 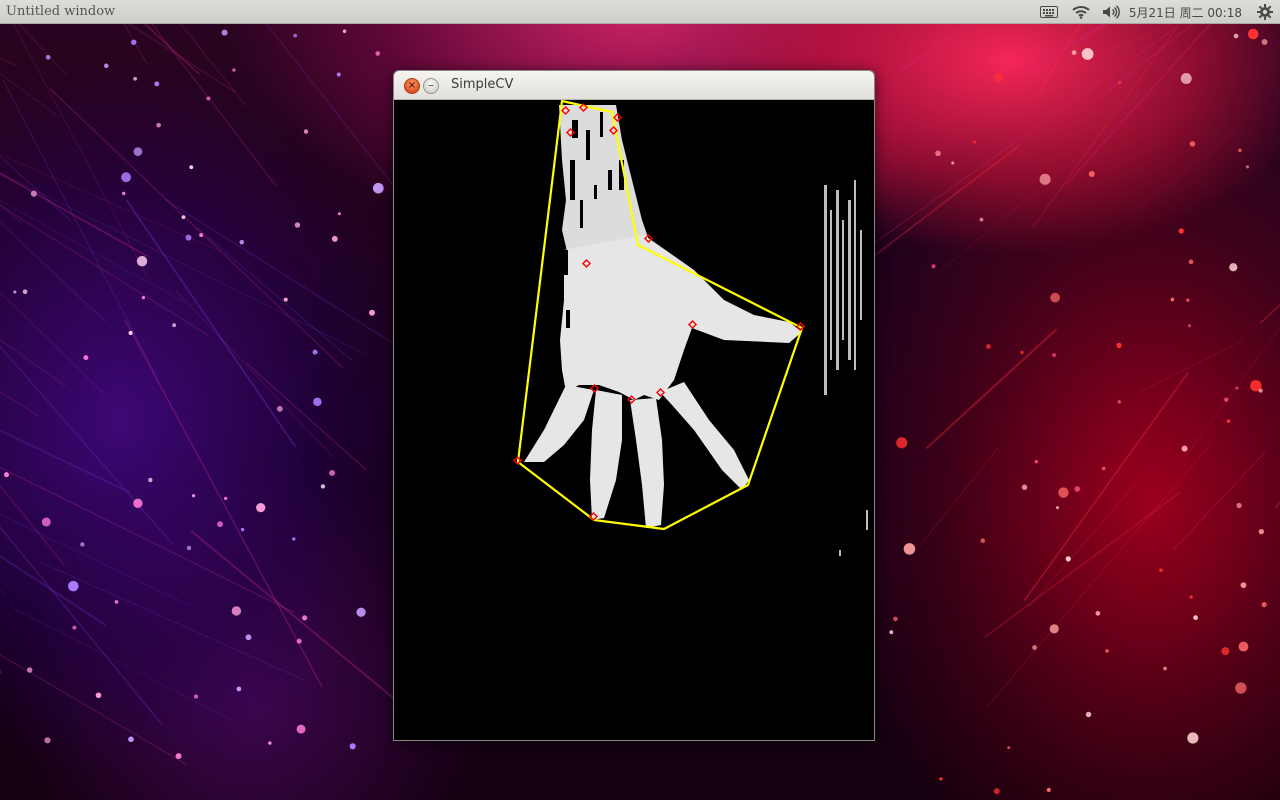 I want to click on wifi-icon, so click(x=1081, y=12).